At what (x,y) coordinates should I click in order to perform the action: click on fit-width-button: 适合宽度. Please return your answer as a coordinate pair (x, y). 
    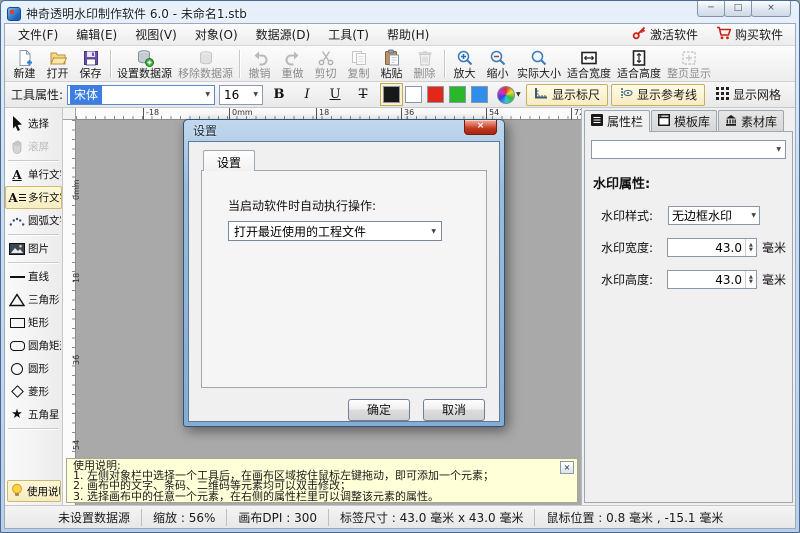
    Looking at the image, I should click on (589, 64).